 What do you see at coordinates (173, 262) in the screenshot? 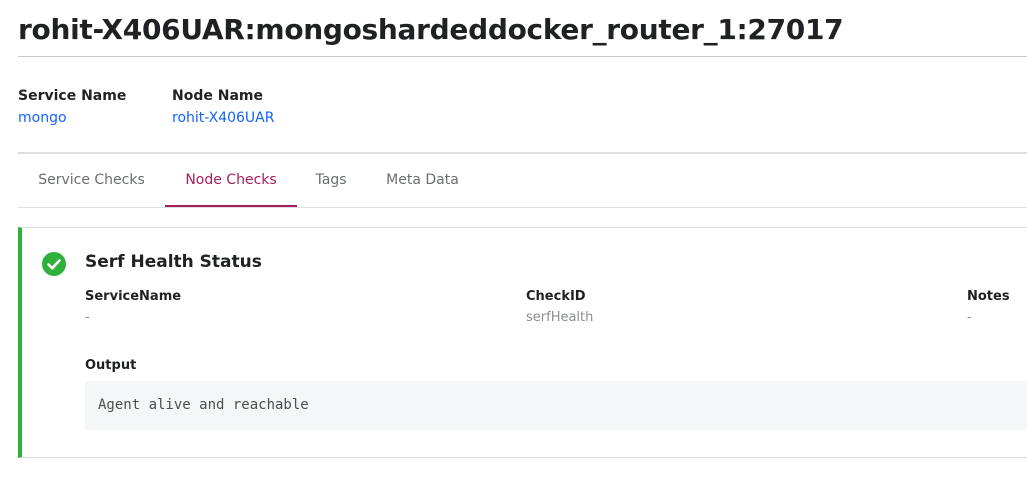
I see `check-title: Serf Health Status` at bounding box center [173, 262].